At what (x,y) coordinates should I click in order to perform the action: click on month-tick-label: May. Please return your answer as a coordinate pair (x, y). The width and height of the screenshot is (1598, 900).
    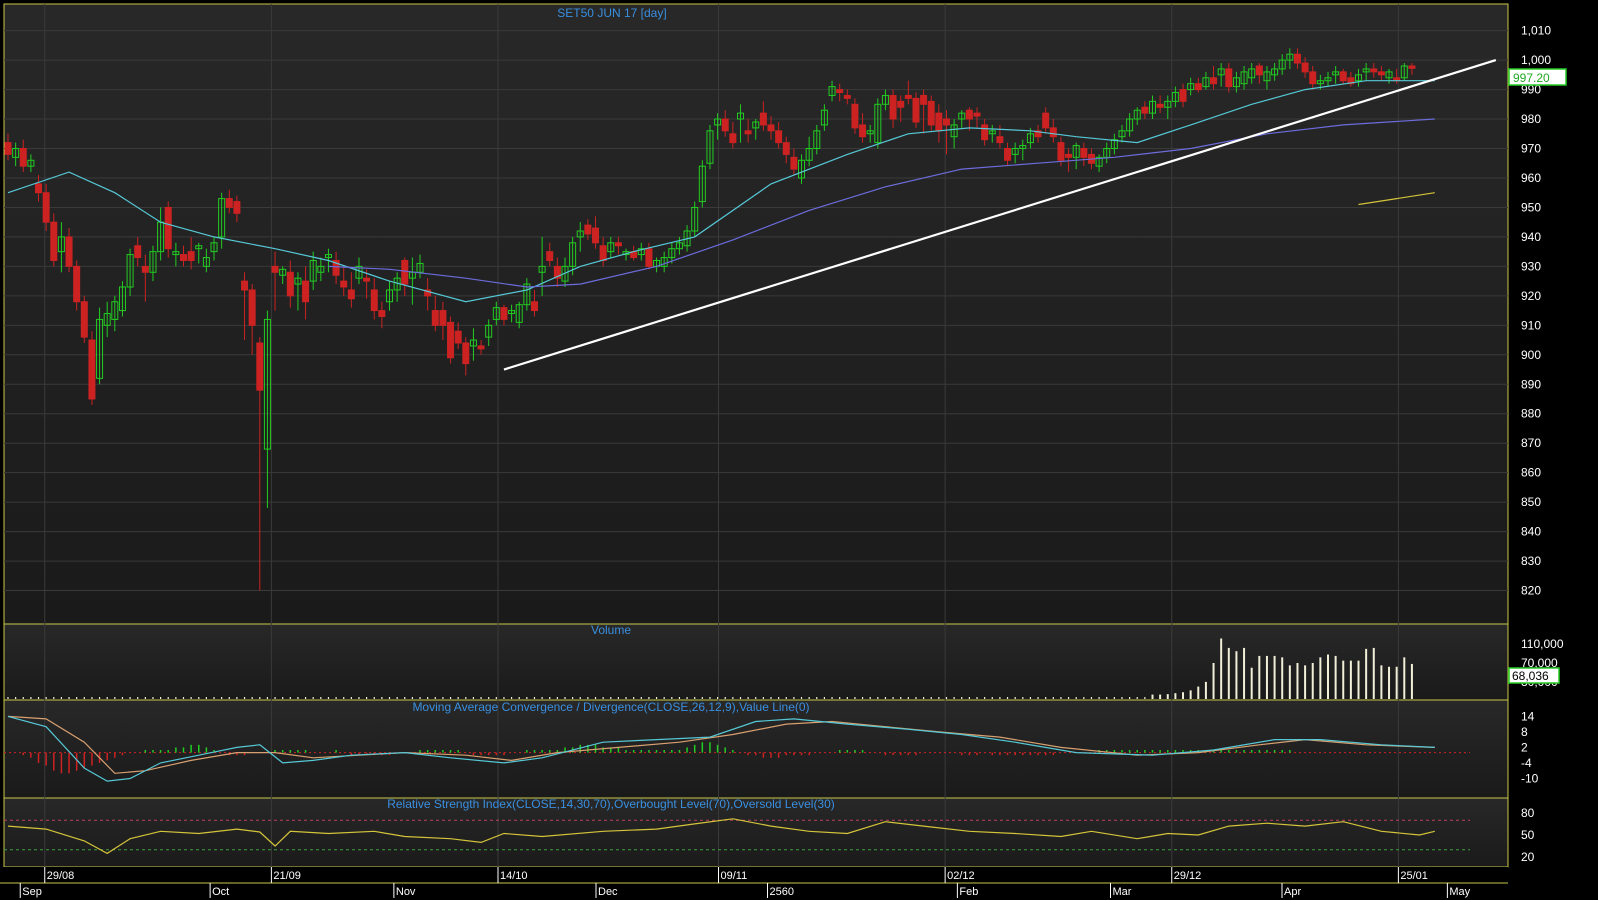
    Looking at the image, I should click on (1459, 892).